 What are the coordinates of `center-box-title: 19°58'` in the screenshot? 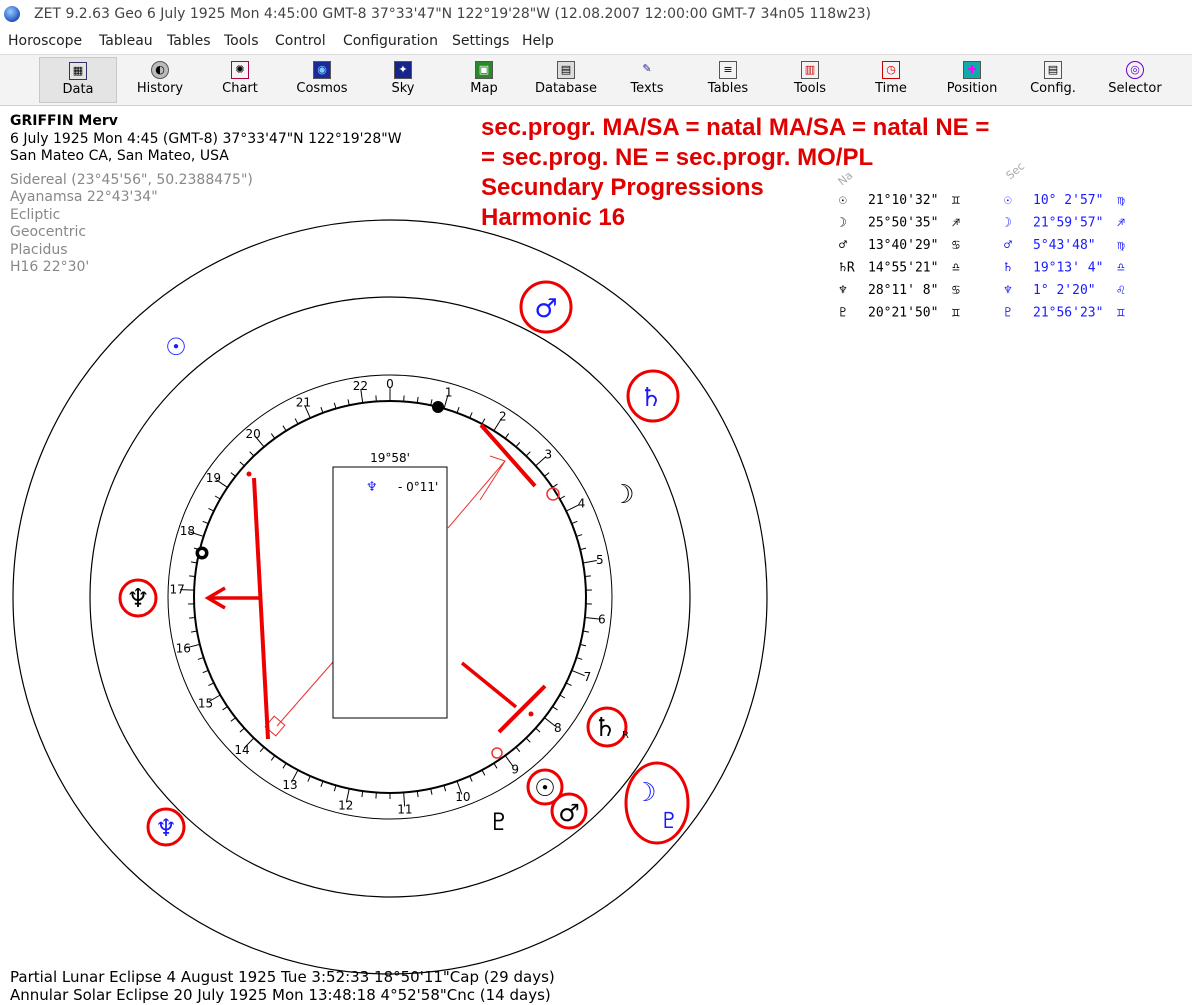 It's located at (390, 458).